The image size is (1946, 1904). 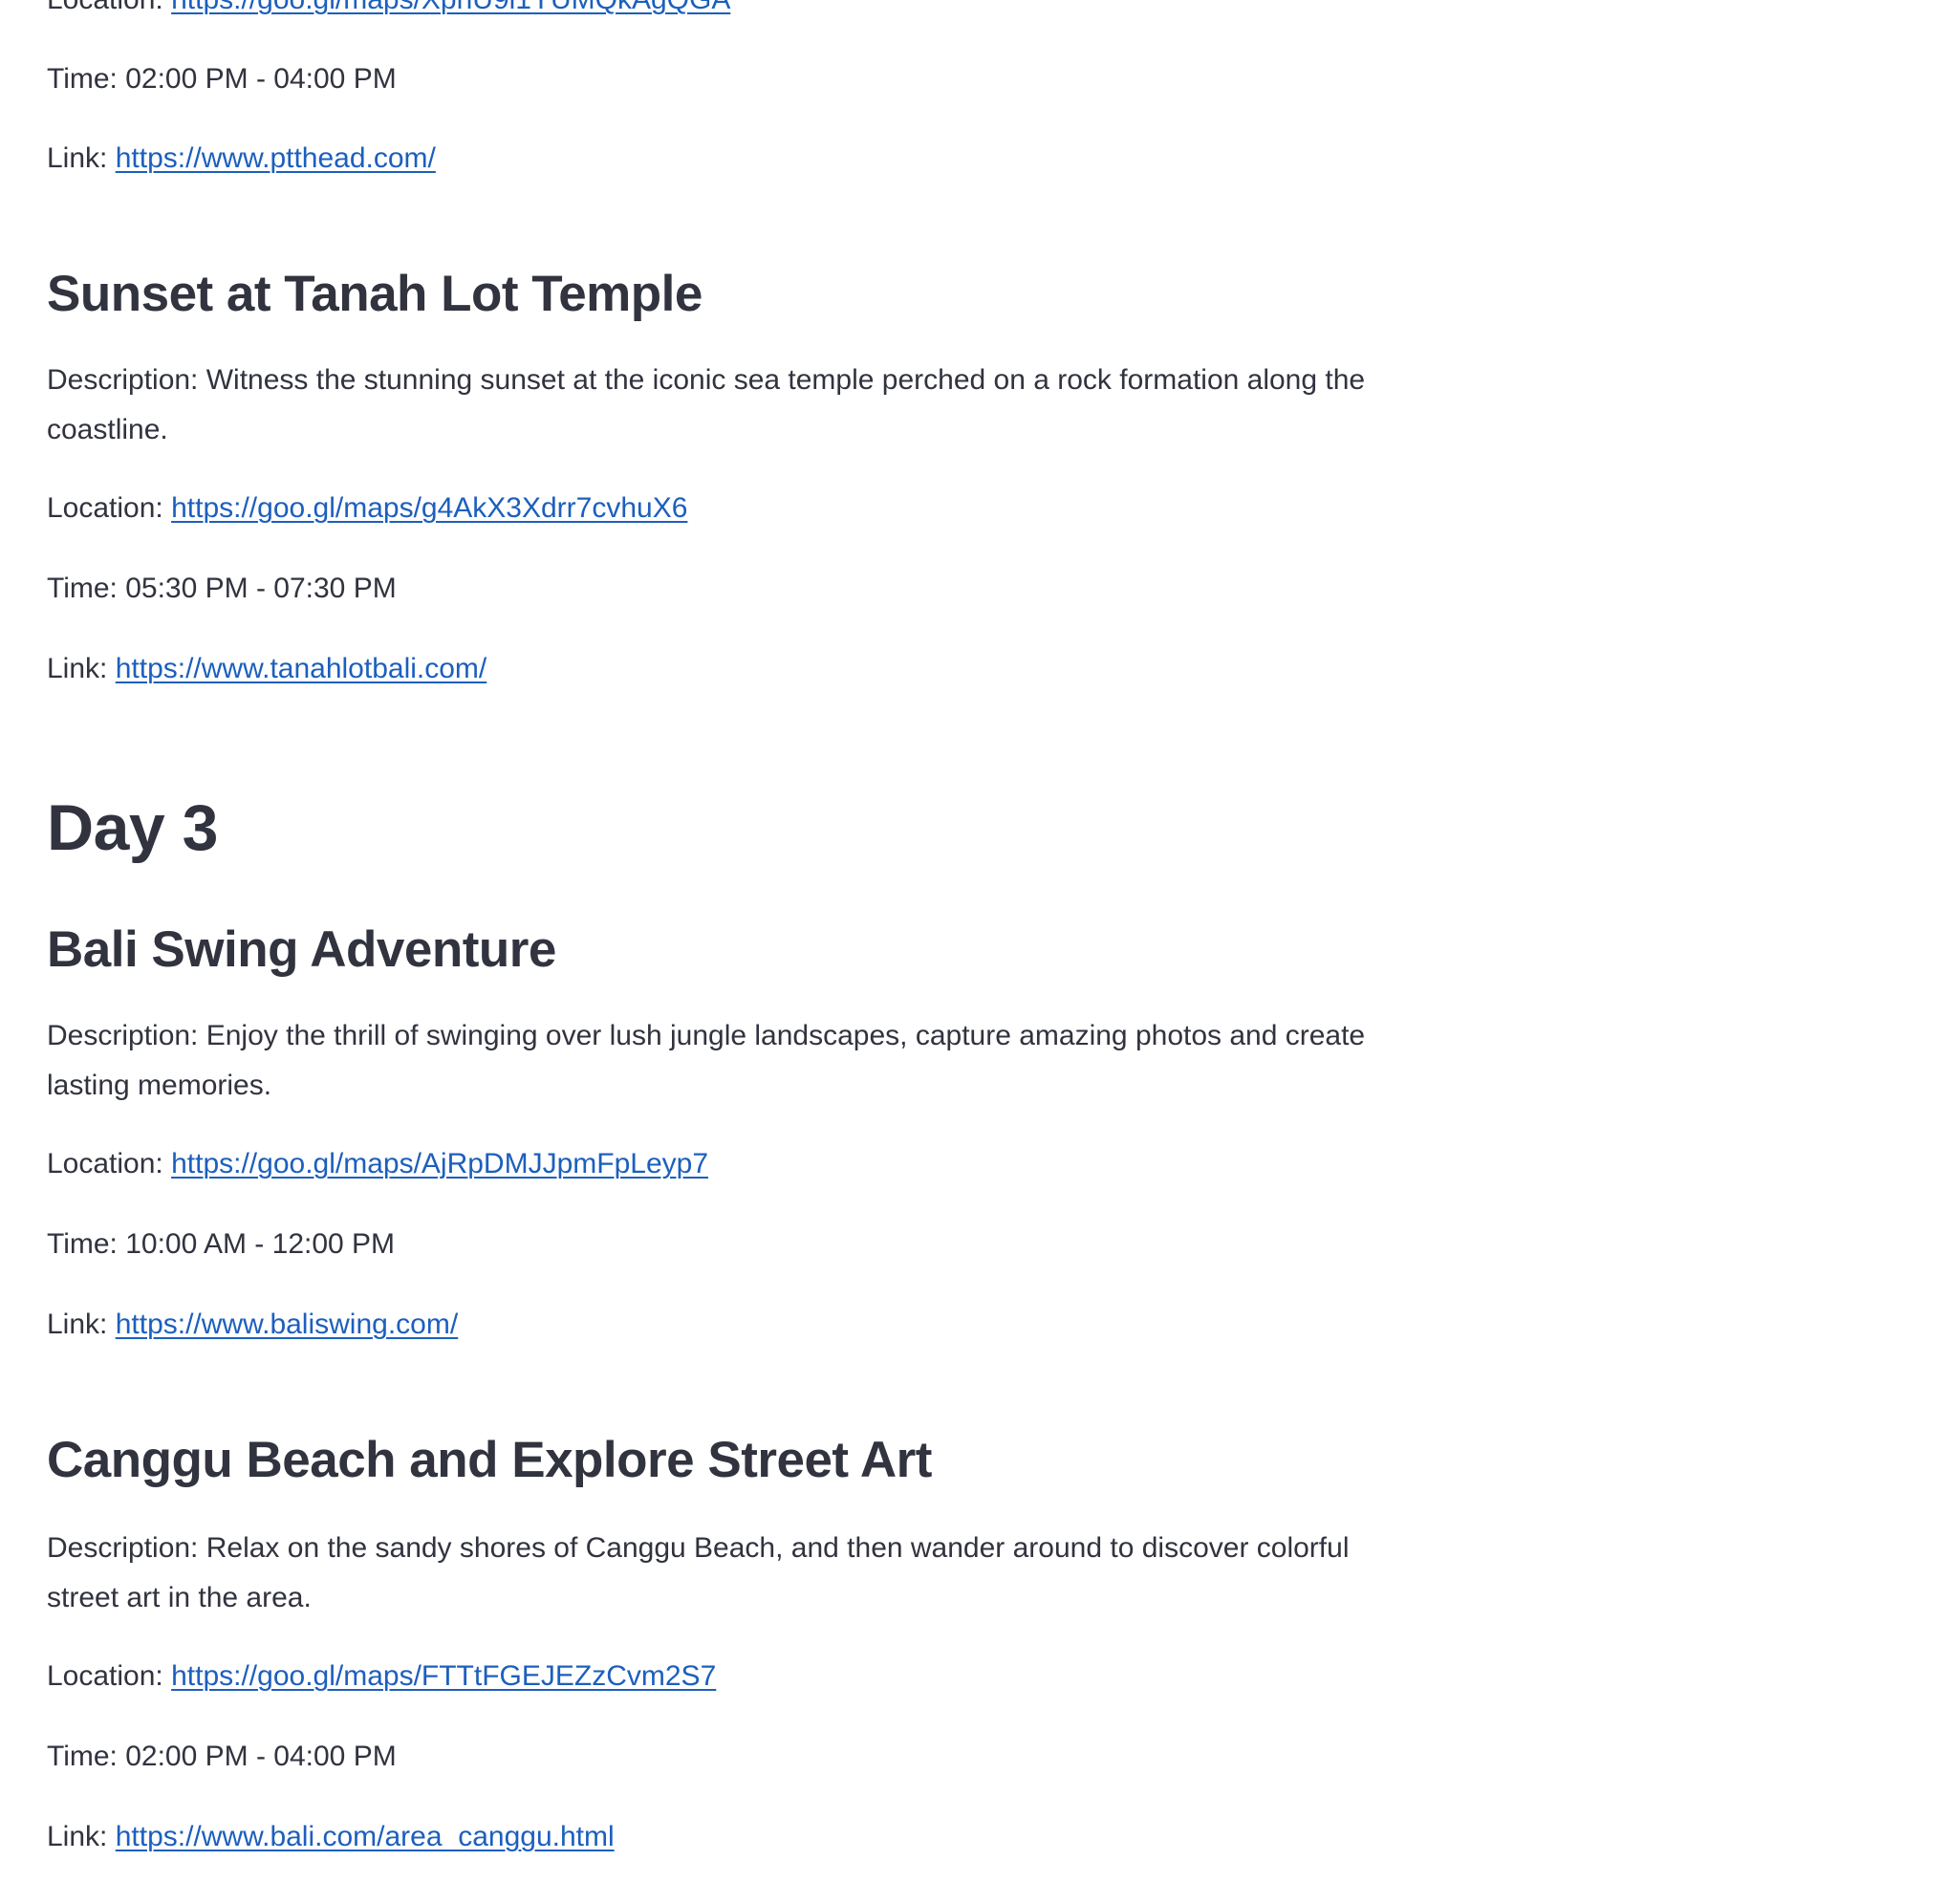 I want to click on bali-swing-link-line: Link: https://www.baliswing.com/, so click(x=252, y=1325).